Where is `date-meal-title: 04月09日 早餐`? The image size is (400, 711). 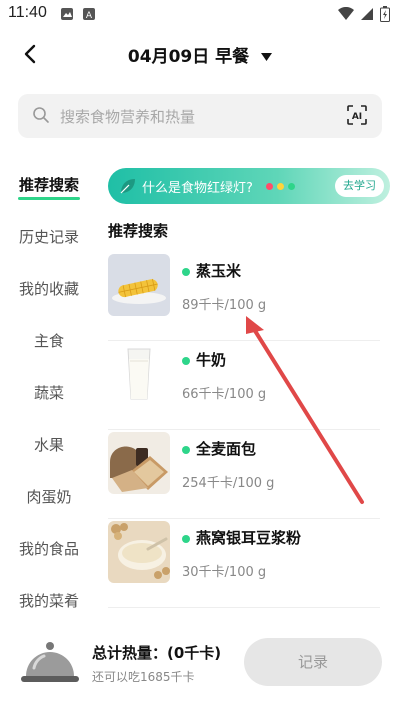 date-meal-title: 04月09日 早餐 is located at coordinates (188, 57).